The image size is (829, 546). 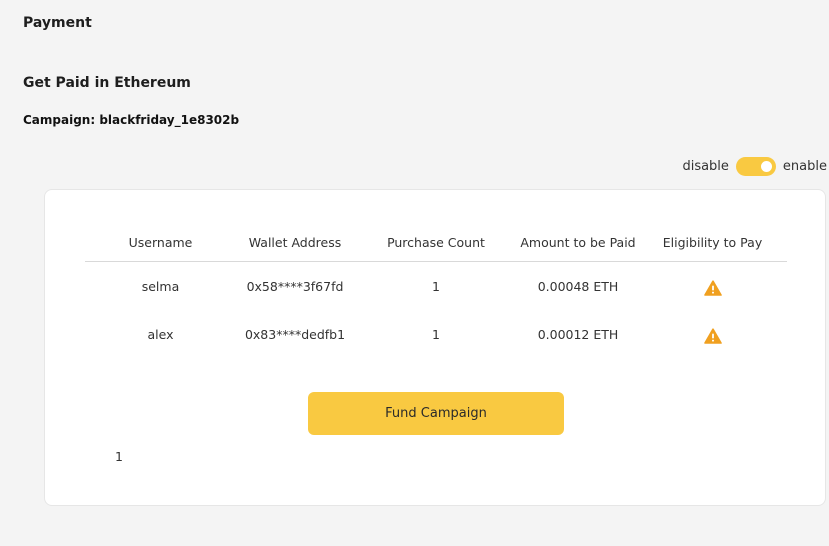 I want to click on cell-wallet: 0x83****dedfb1, so click(x=295, y=334).